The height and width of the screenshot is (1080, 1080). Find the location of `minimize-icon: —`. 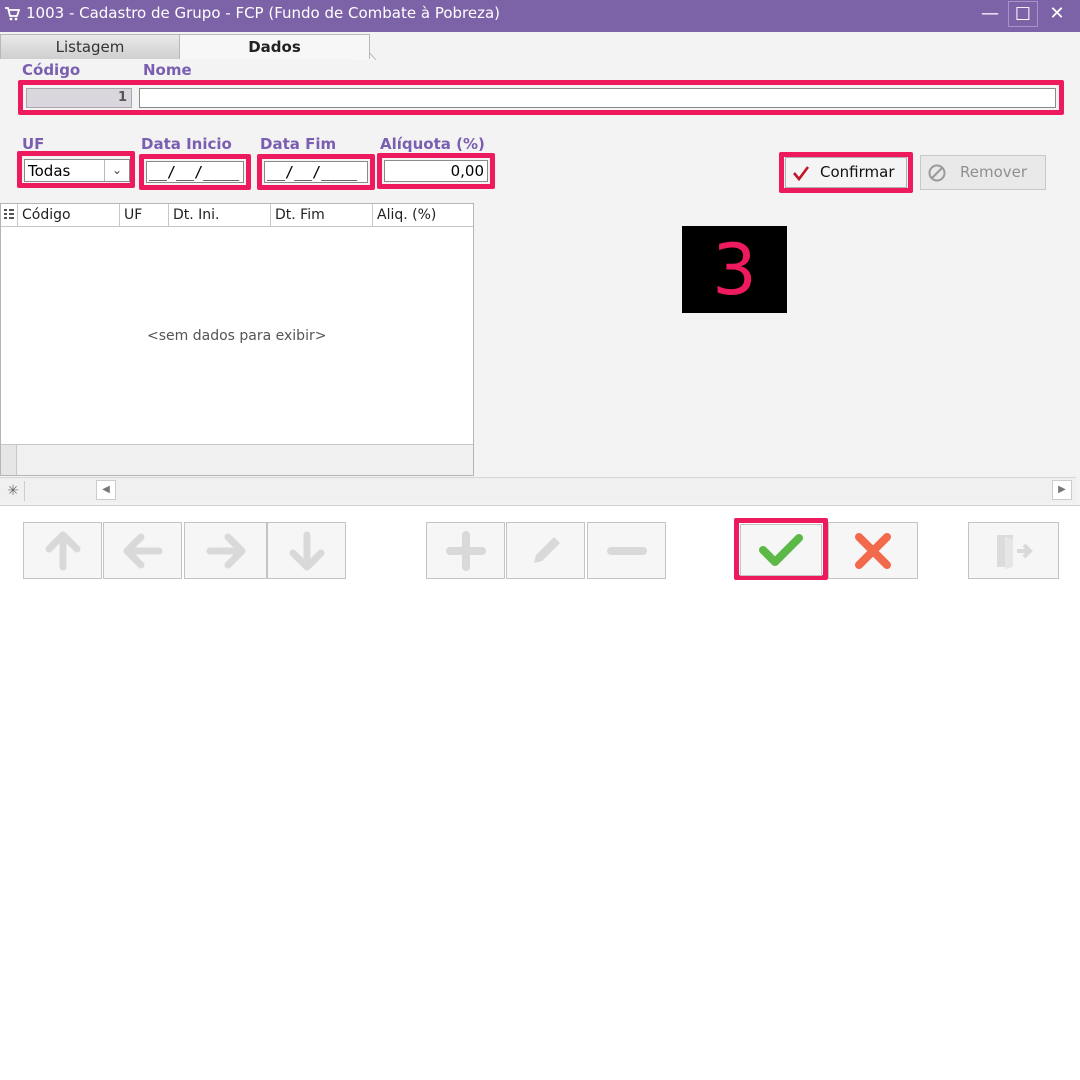

minimize-icon: — is located at coordinates (990, 13).